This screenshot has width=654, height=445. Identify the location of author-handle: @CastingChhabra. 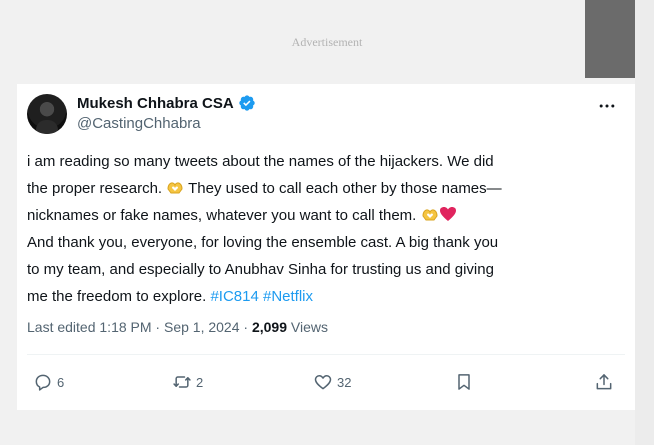
(139, 123).